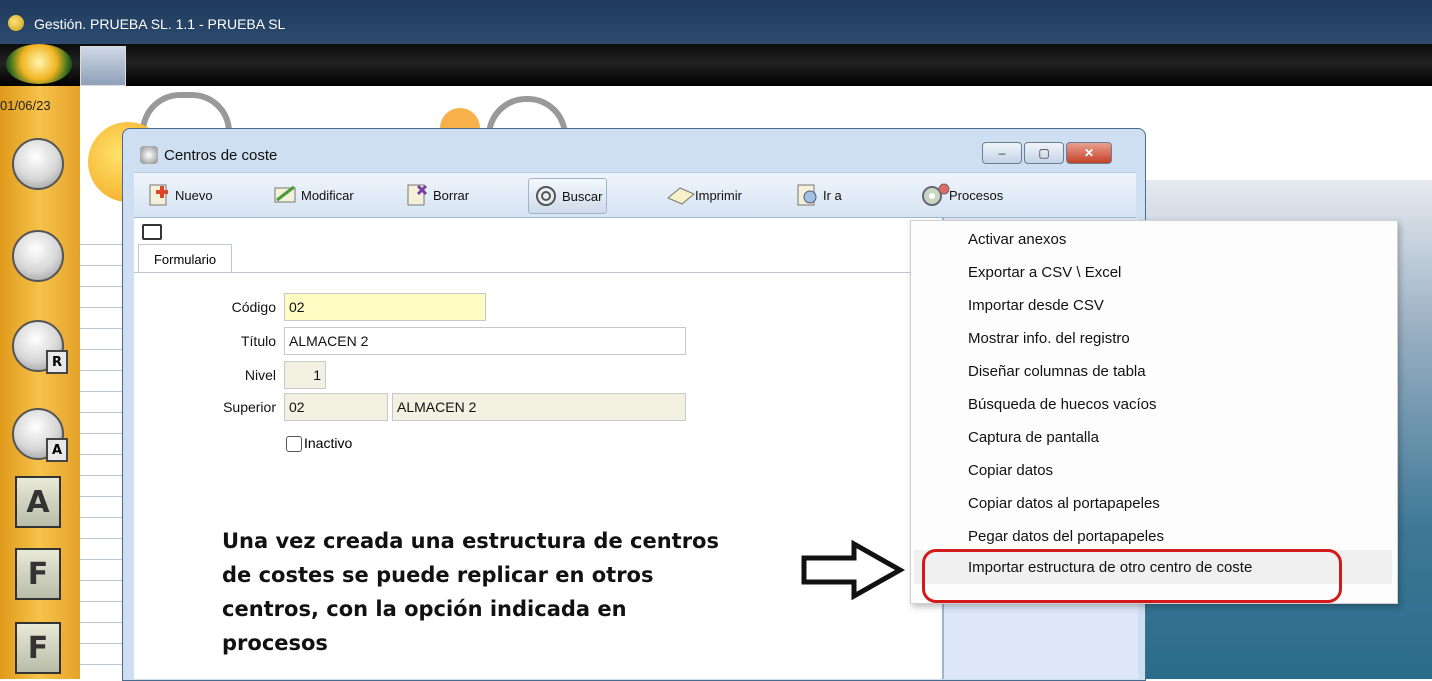  What do you see at coordinates (538, 272) in the screenshot?
I see `tab-divider` at bounding box center [538, 272].